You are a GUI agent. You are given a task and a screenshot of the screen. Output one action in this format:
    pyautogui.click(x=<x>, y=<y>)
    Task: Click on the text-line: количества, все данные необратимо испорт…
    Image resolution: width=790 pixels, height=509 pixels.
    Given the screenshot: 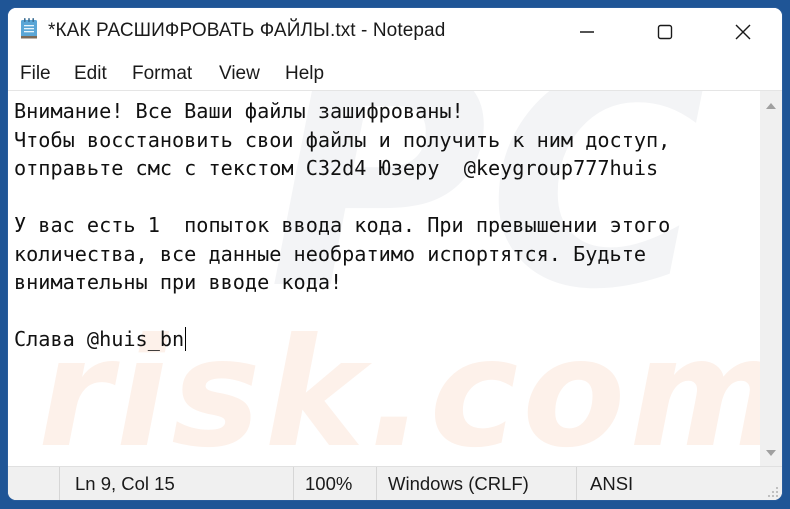 What is the action you would take?
    pyautogui.click(x=330, y=253)
    